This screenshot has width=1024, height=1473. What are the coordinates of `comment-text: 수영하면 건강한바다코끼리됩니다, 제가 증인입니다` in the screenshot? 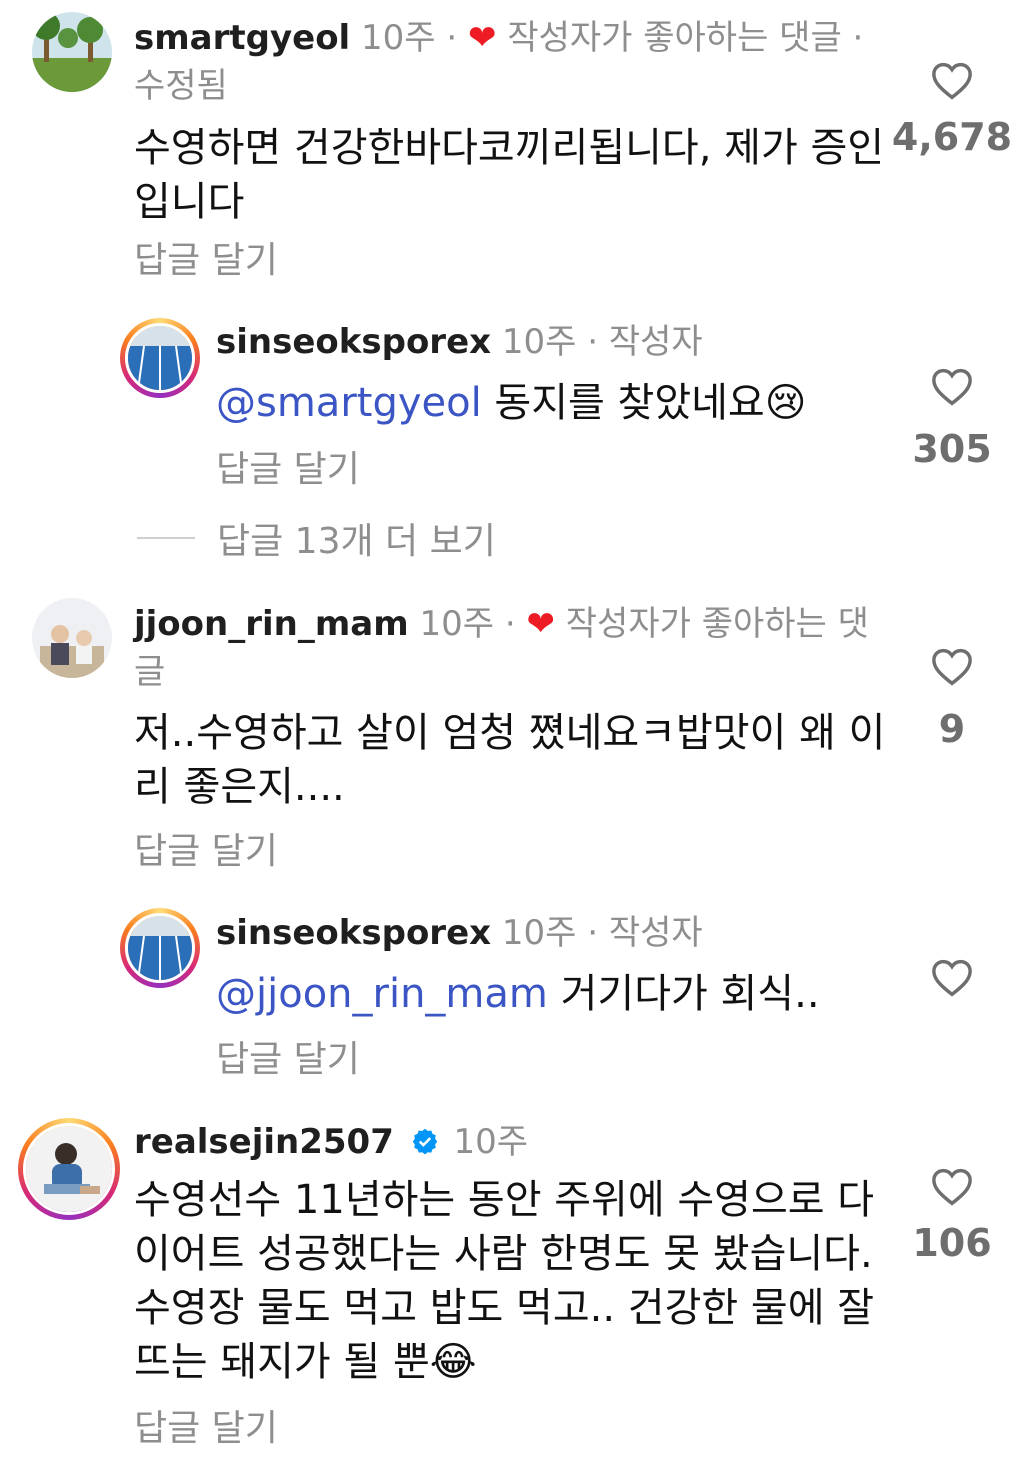 It's located at (509, 175).